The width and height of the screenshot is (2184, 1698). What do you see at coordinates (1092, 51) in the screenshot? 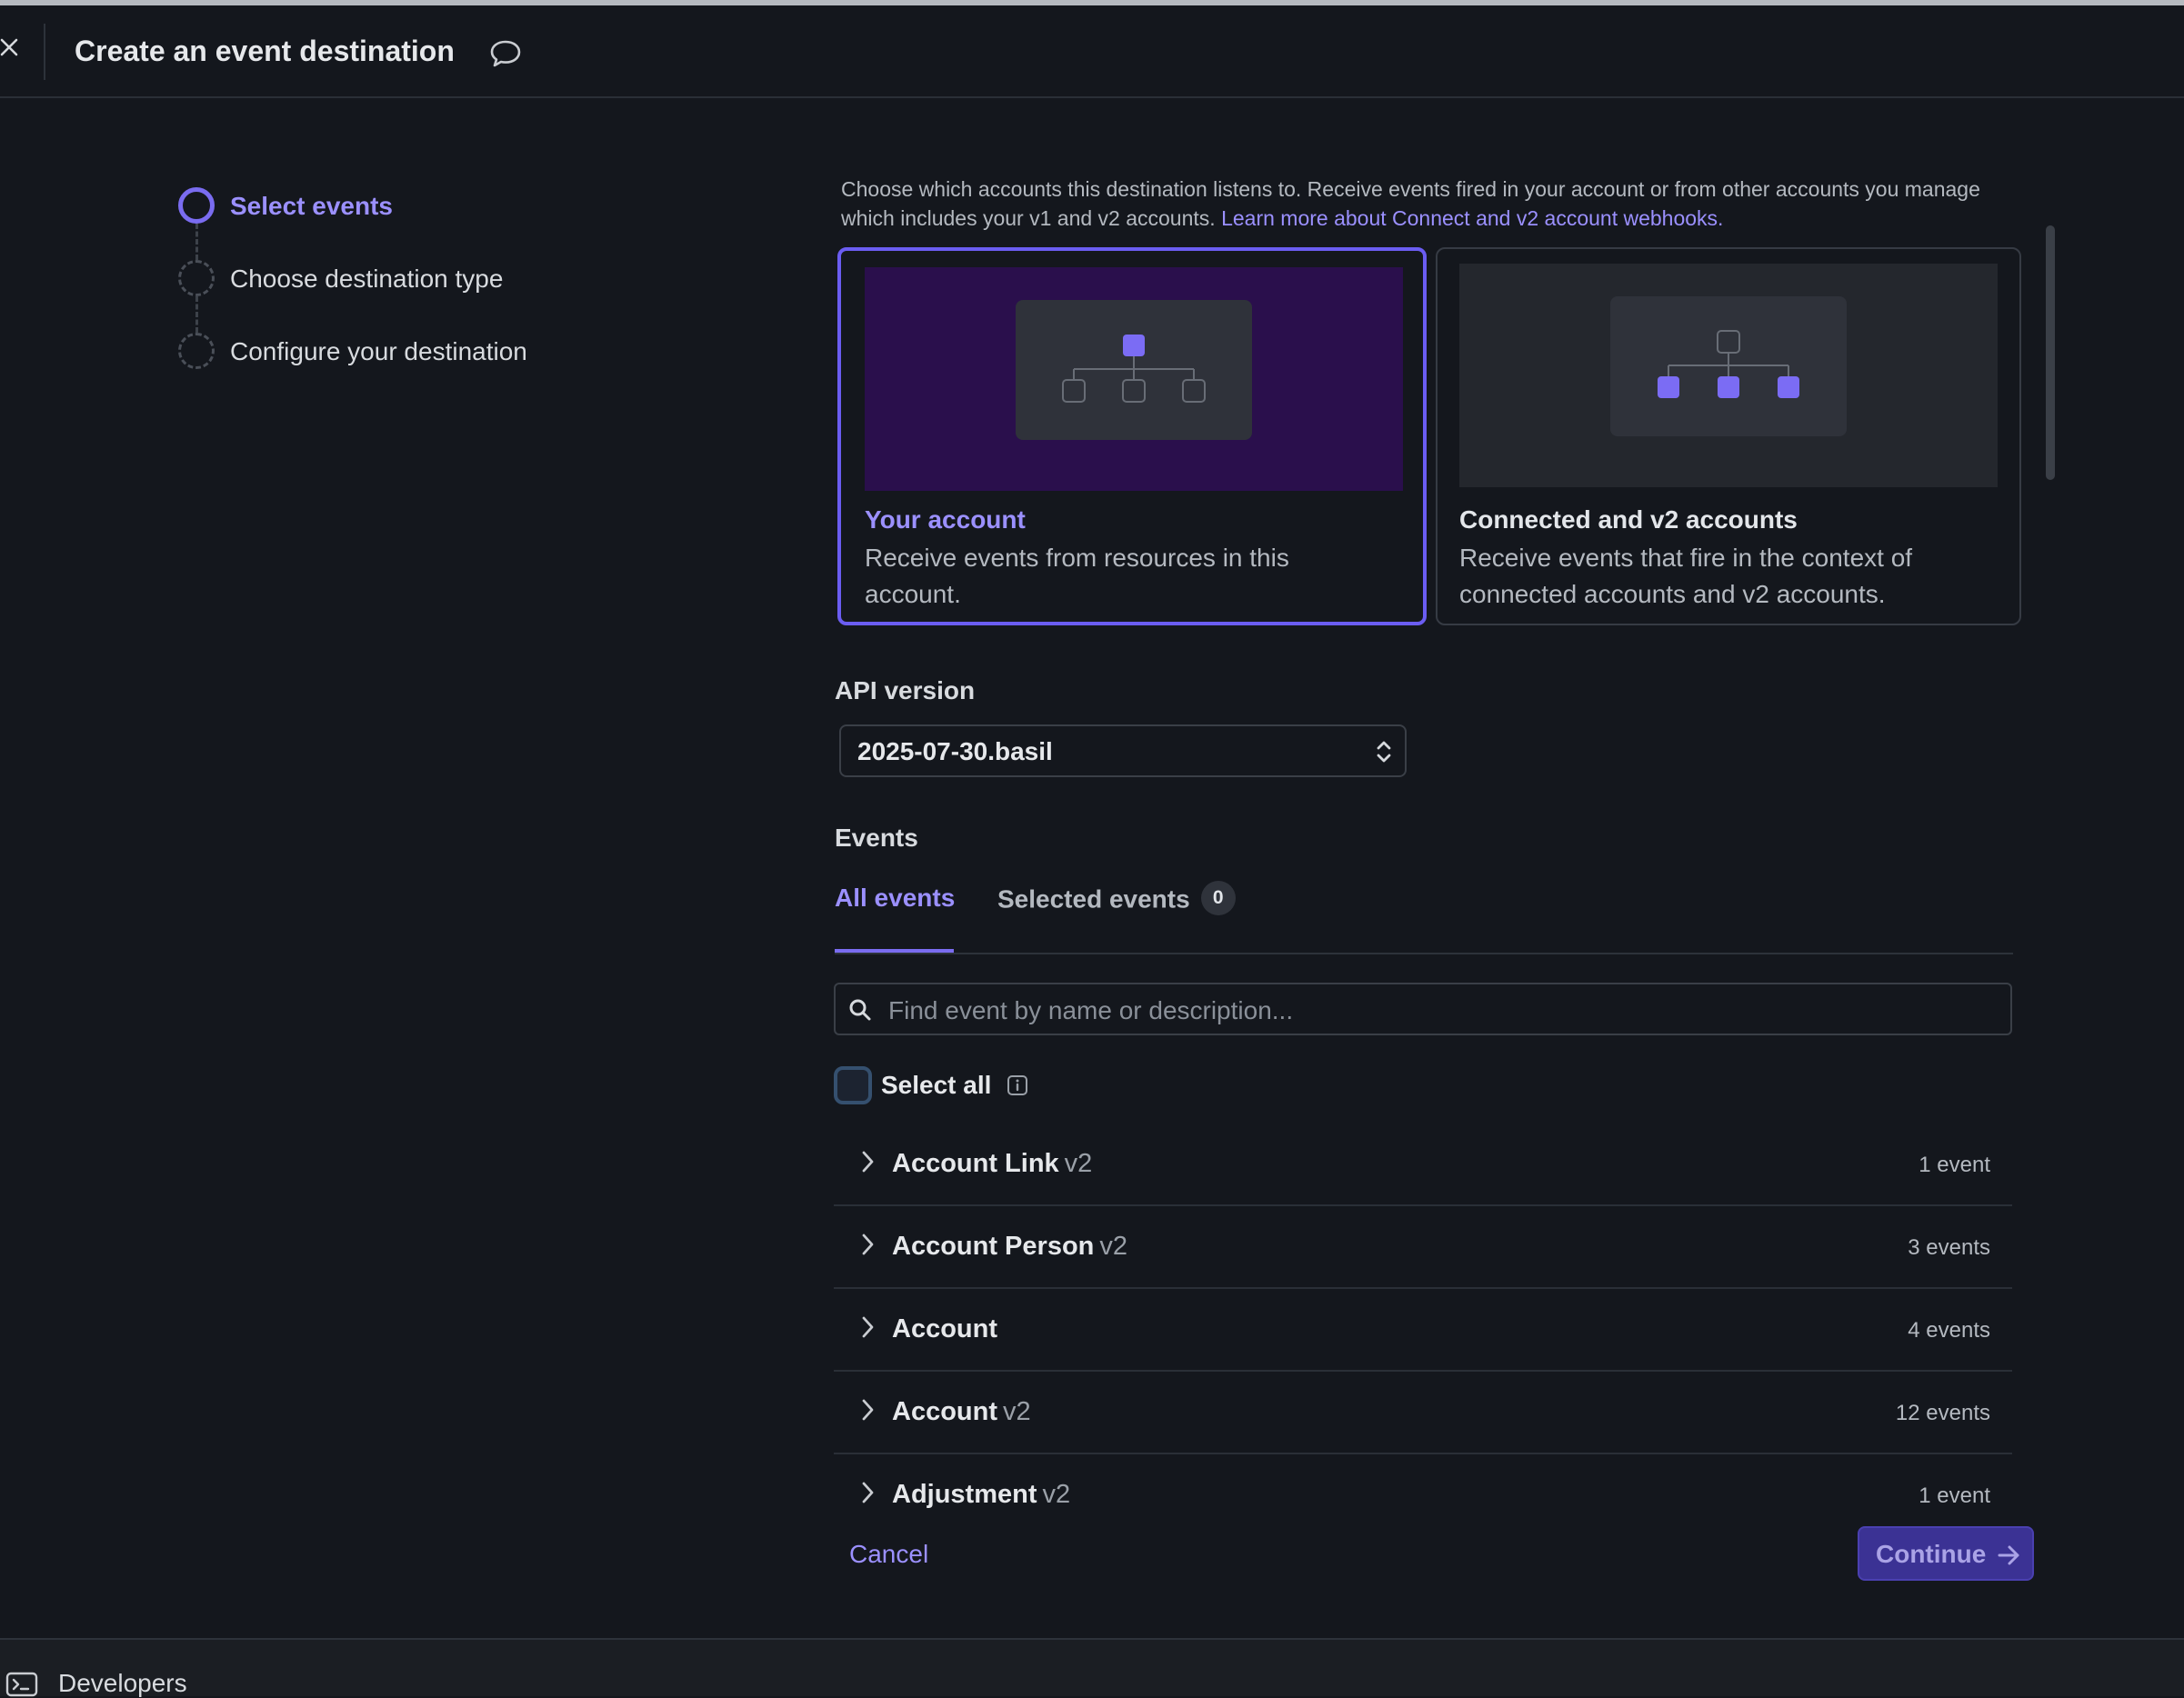
I see `header-bar: Create an event destination` at bounding box center [1092, 51].